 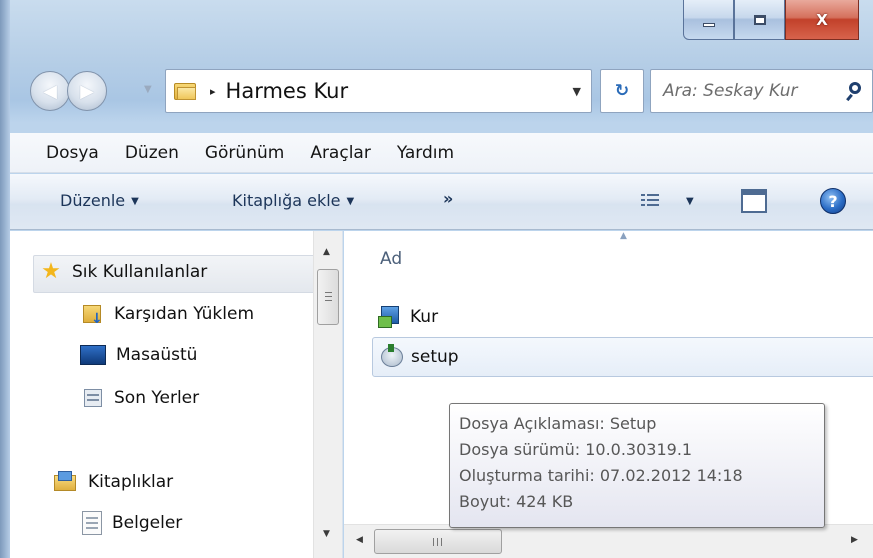 I want to click on caption-buttons: X, so click(x=771, y=20).